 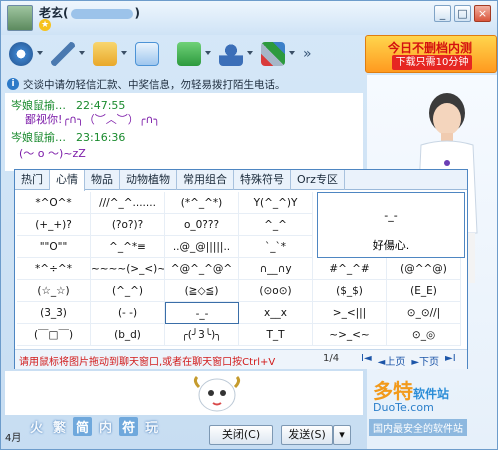 What do you see at coordinates (128, 269) in the screenshot?
I see `emoticon-cell: ~~~~(>_<)~~~~` at bounding box center [128, 269].